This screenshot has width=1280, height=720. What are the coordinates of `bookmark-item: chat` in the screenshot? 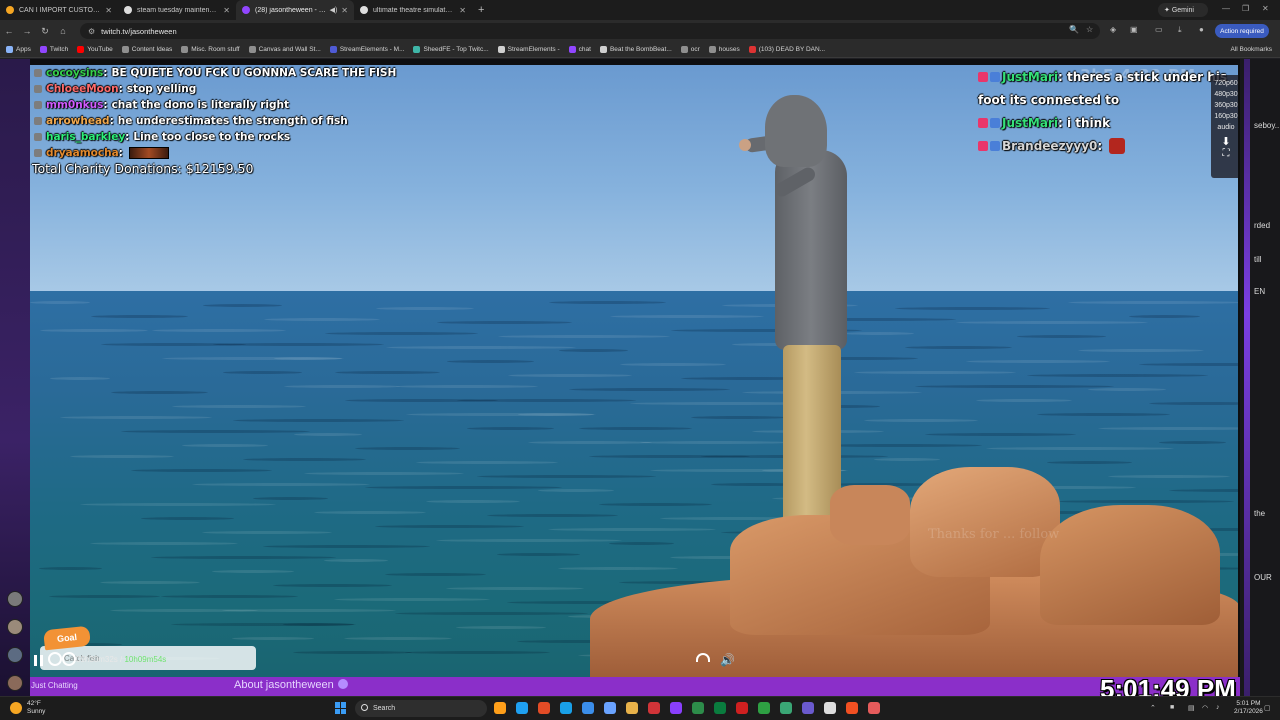 It's located at (579, 49).